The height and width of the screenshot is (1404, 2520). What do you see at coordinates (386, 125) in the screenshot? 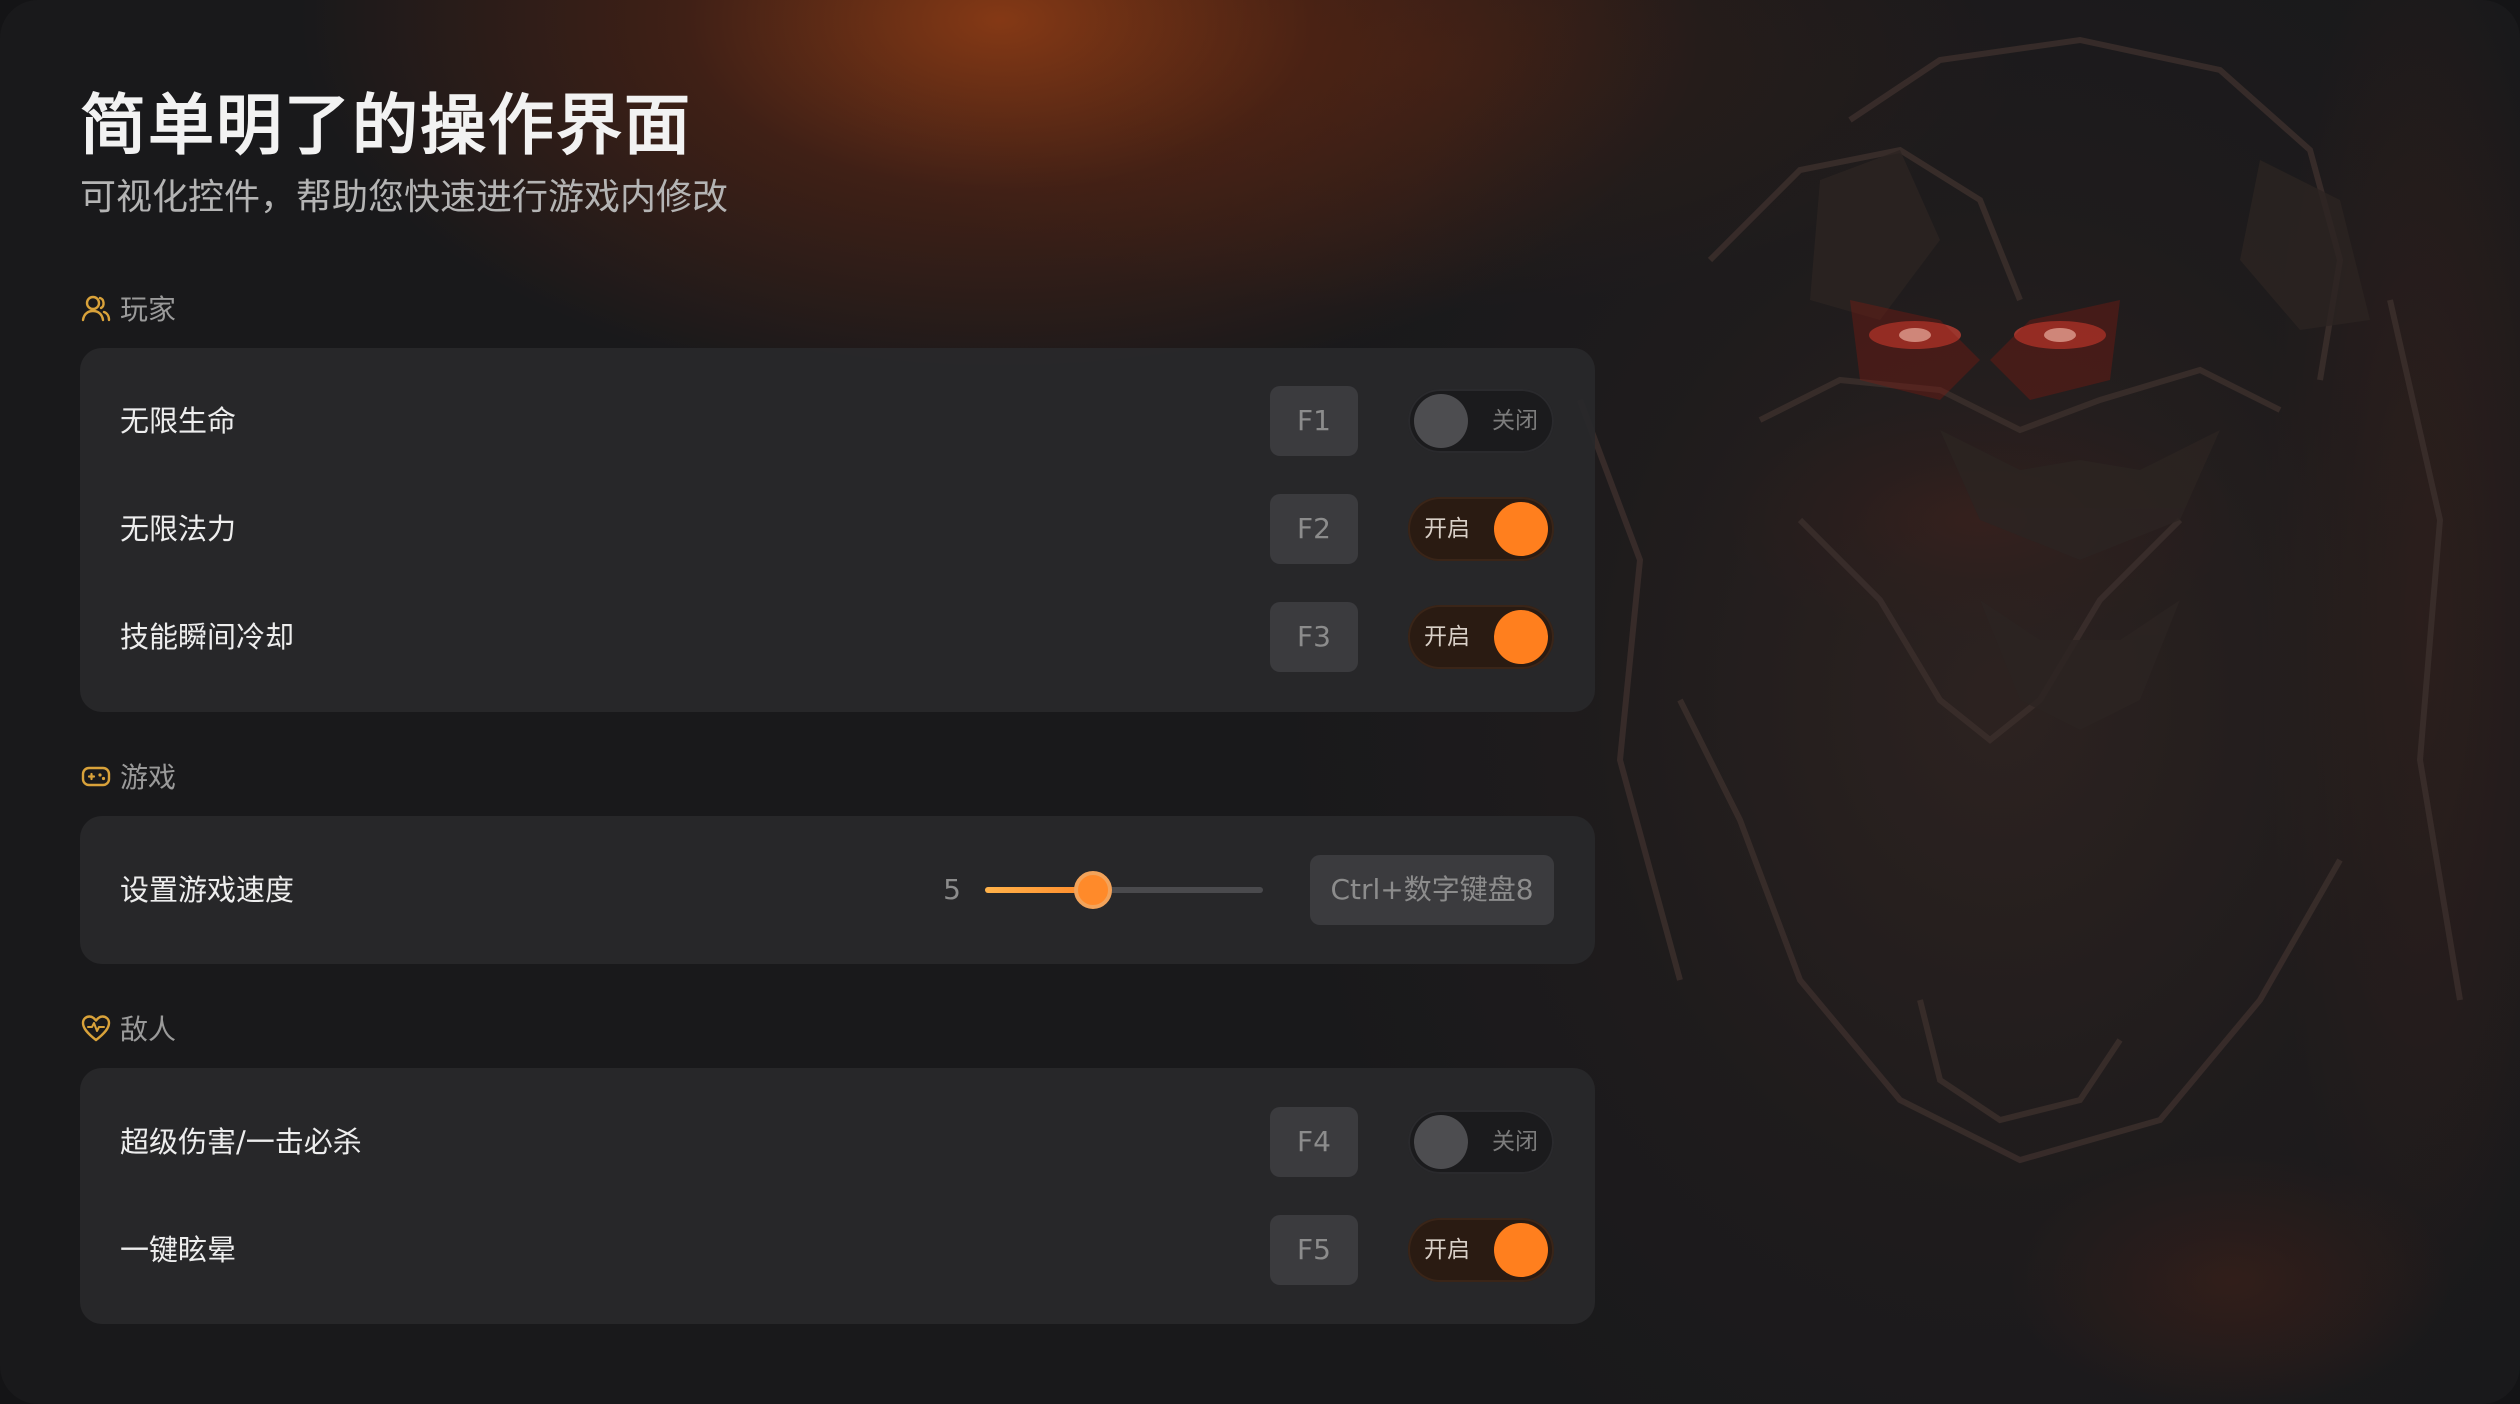
I see `page-title: 简单明了的操作界面` at bounding box center [386, 125].